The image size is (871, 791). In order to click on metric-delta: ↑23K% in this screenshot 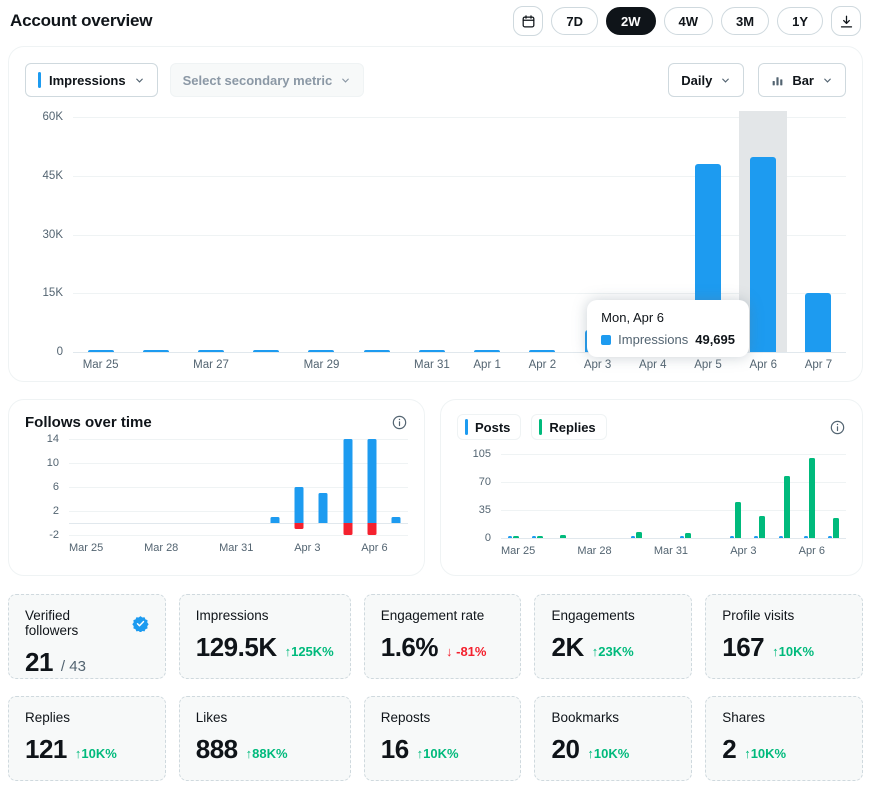, I will do `click(612, 651)`.